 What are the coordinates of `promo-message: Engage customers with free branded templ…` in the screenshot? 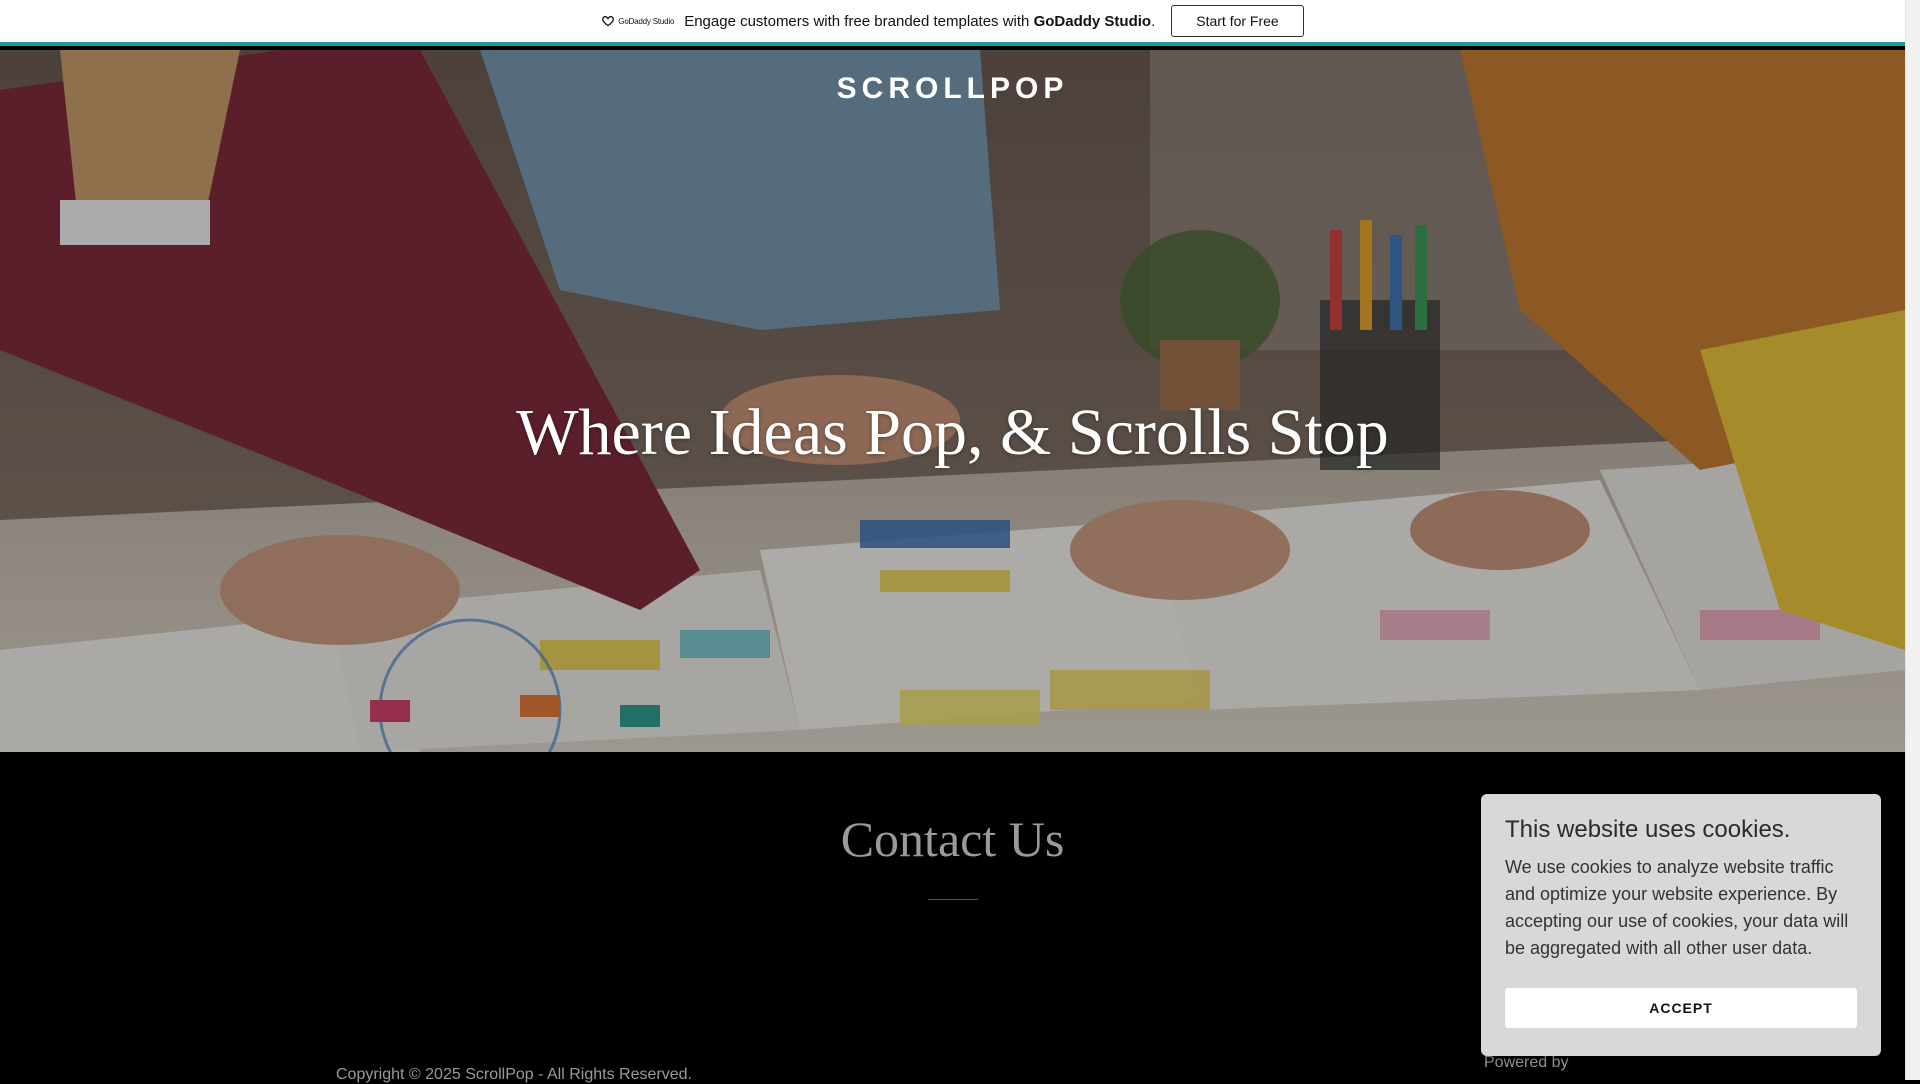 It's located at (919, 21).